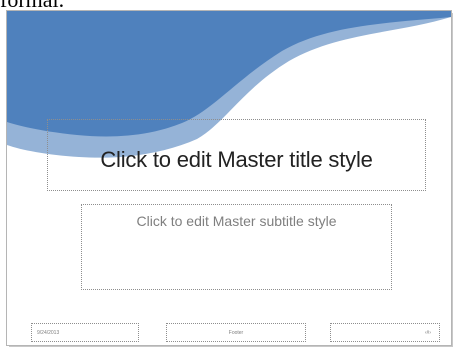 This screenshot has height=347, width=455. I want to click on footer-placeholder: Footer, so click(236, 332).